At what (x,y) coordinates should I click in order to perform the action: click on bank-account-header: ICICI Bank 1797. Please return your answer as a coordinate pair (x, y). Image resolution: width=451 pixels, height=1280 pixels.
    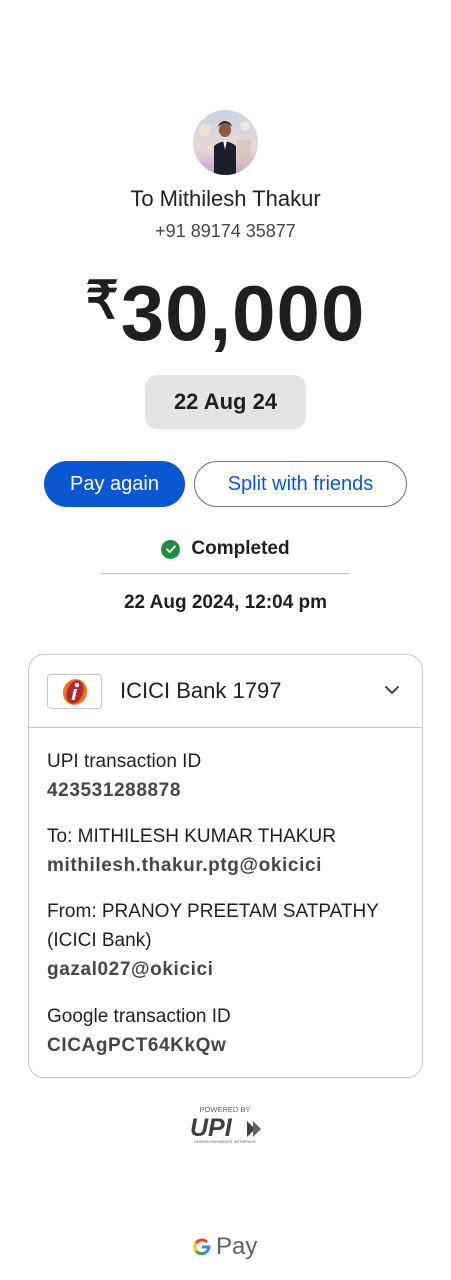
    Looking at the image, I should click on (225, 691).